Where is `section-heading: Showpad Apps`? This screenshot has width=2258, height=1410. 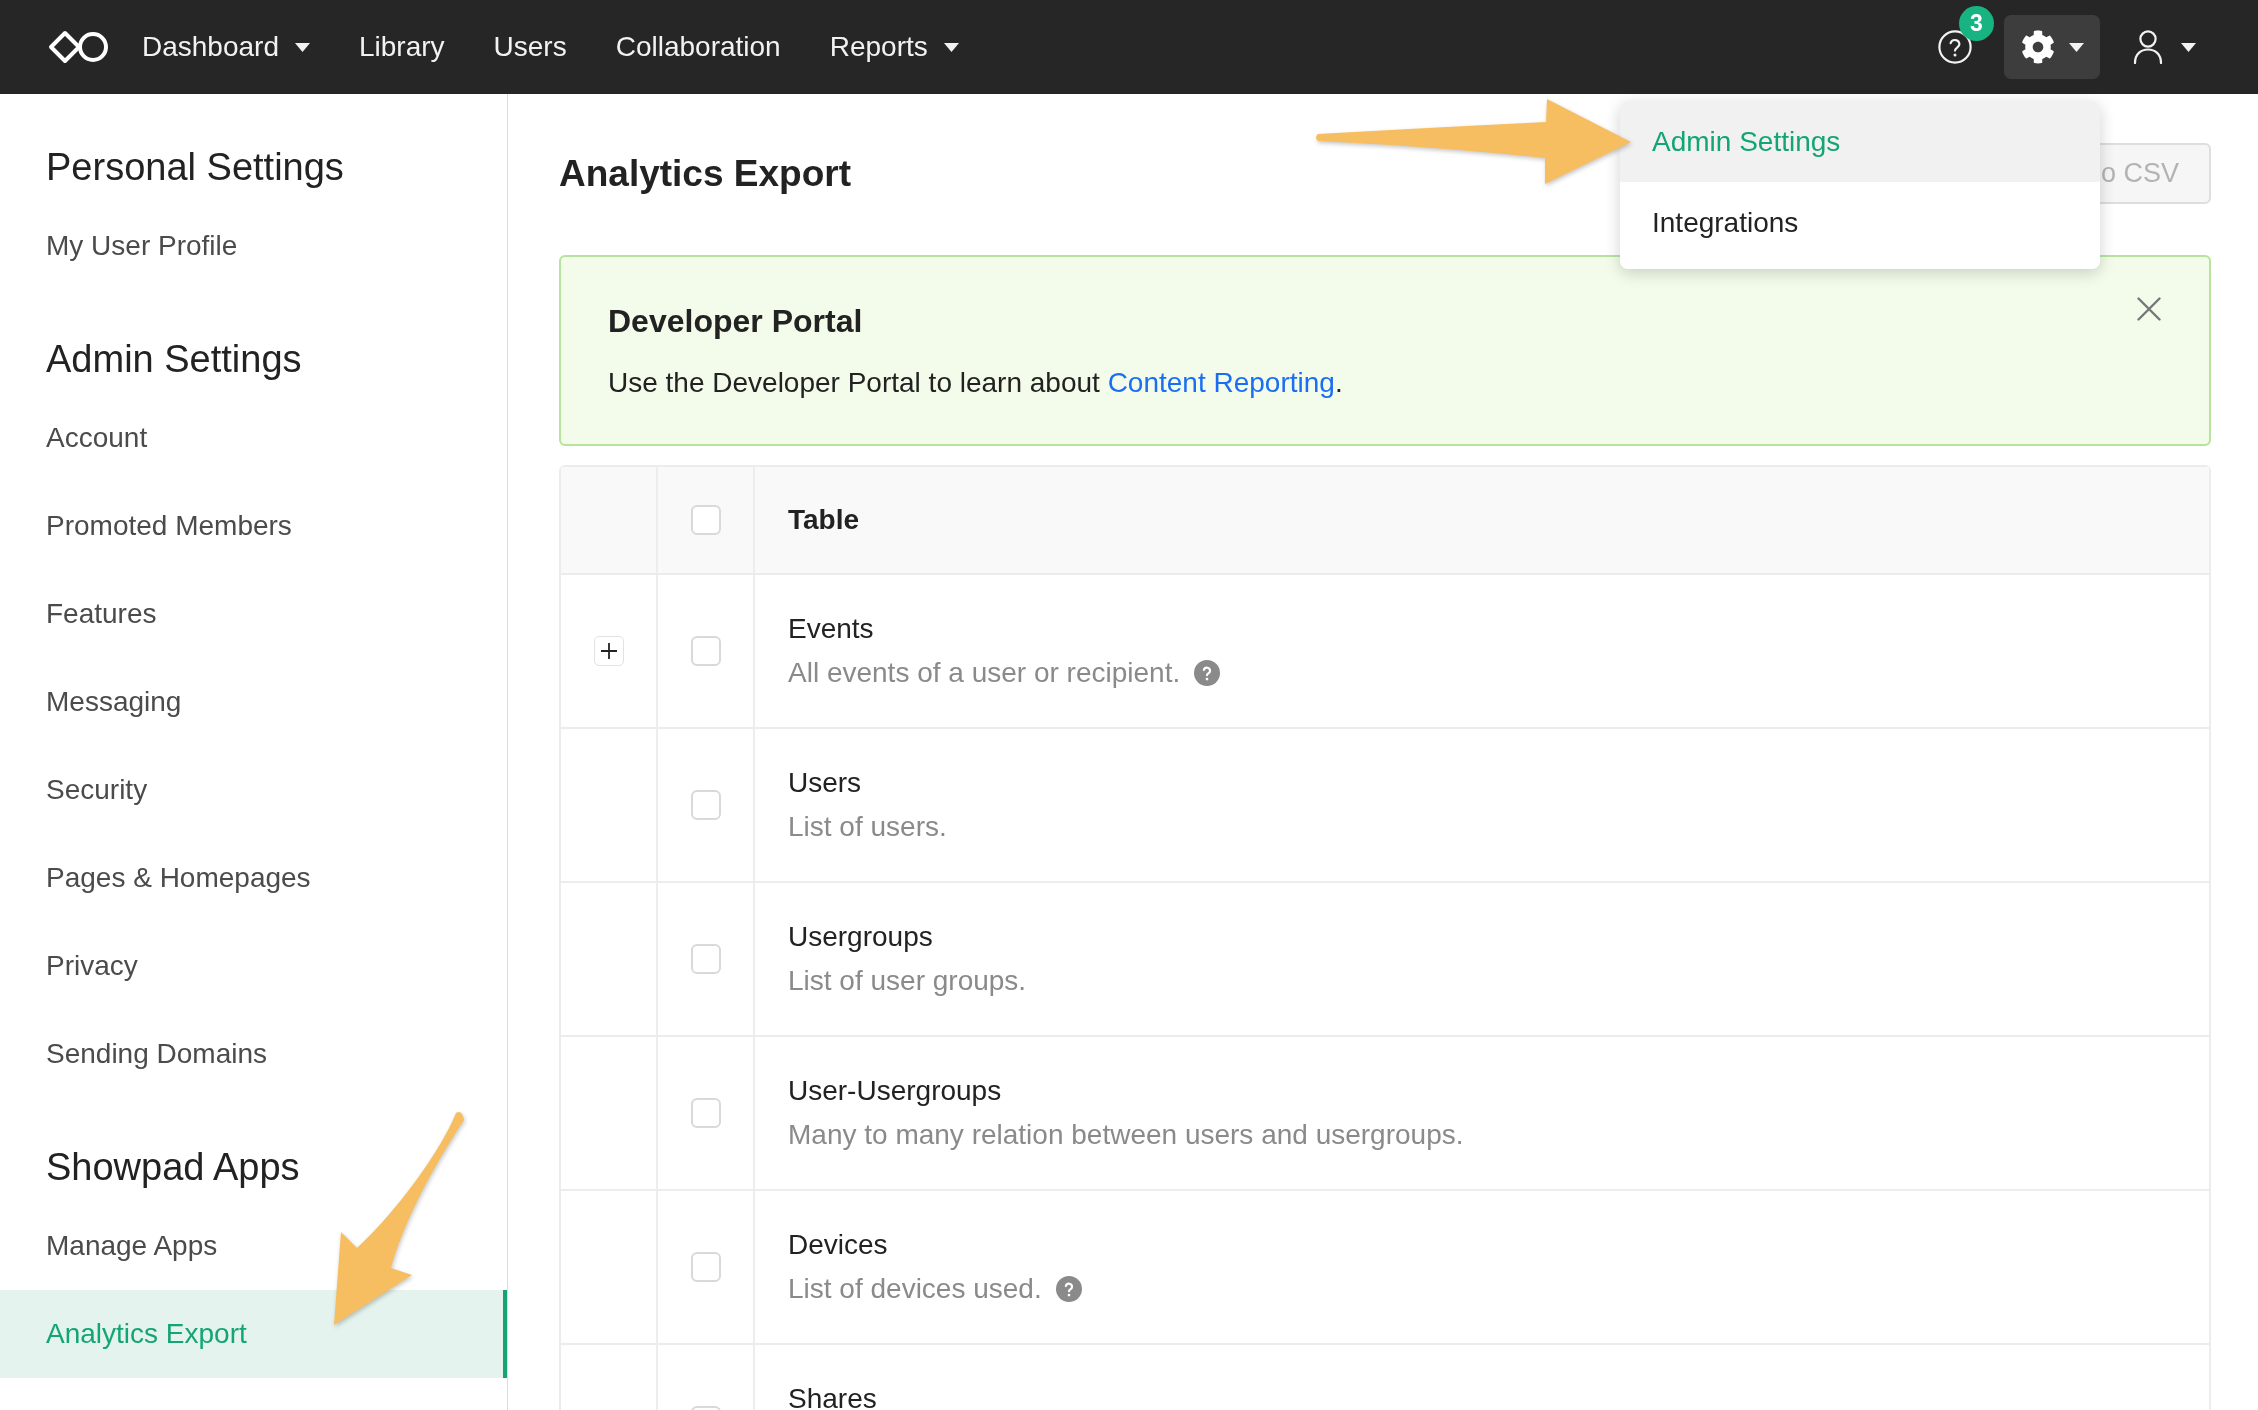 section-heading: Showpad Apps is located at coordinates (173, 1167).